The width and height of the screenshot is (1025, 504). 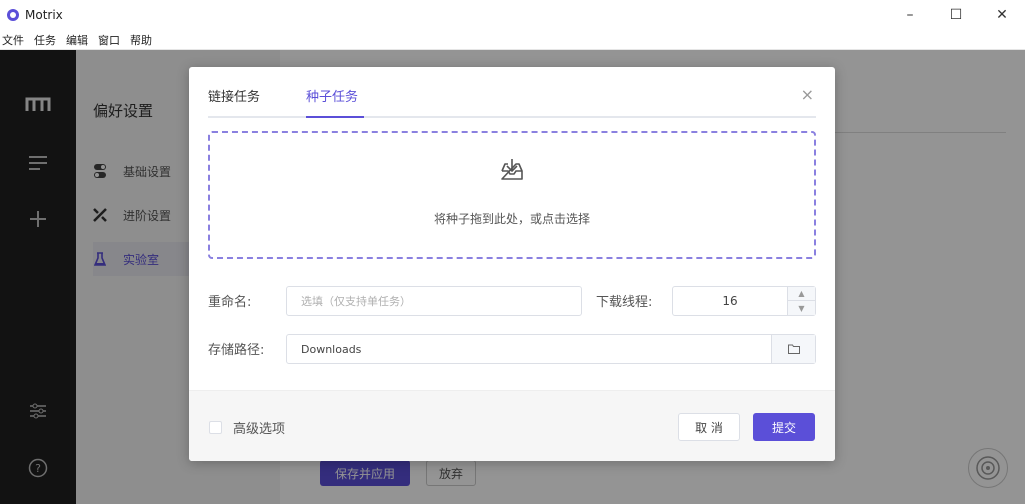 What do you see at coordinates (551, 349) in the screenshot?
I see `path-input: Downloads` at bounding box center [551, 349].